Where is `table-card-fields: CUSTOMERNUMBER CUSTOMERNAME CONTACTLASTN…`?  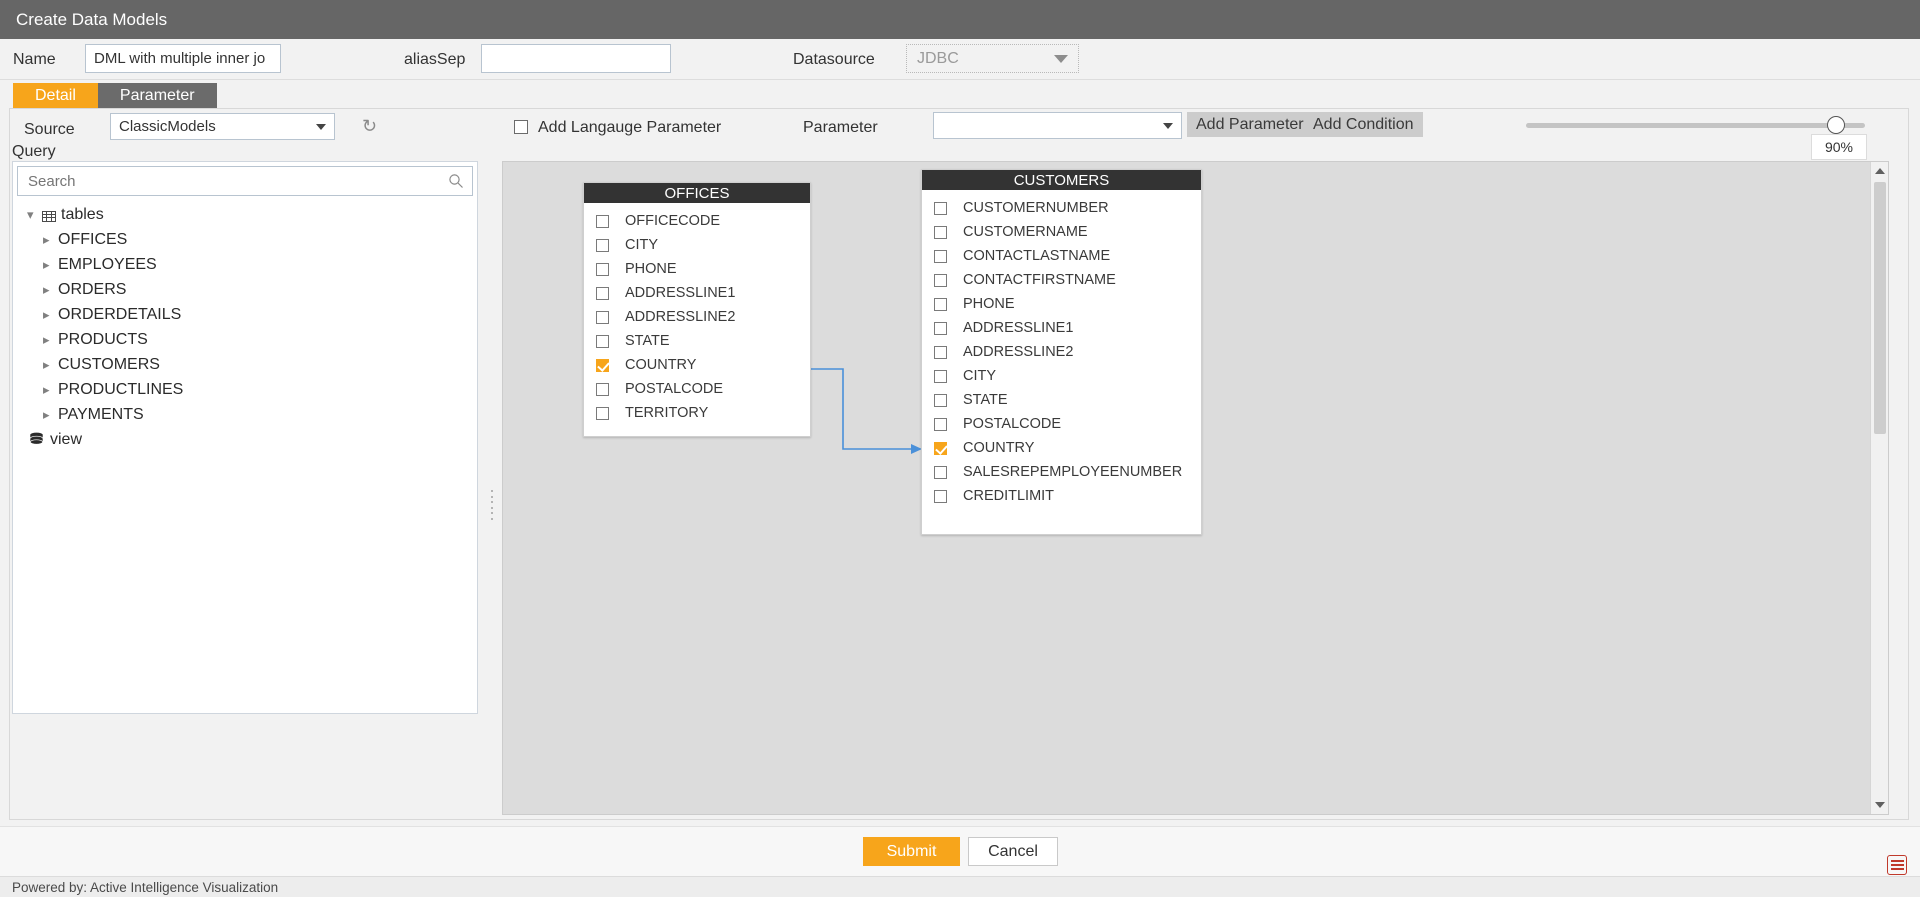 table-card-fields: CUSTOMERNUMBER CUSTOMERNAME CONTACTLASTN… is located at coordinates (1061, 349).